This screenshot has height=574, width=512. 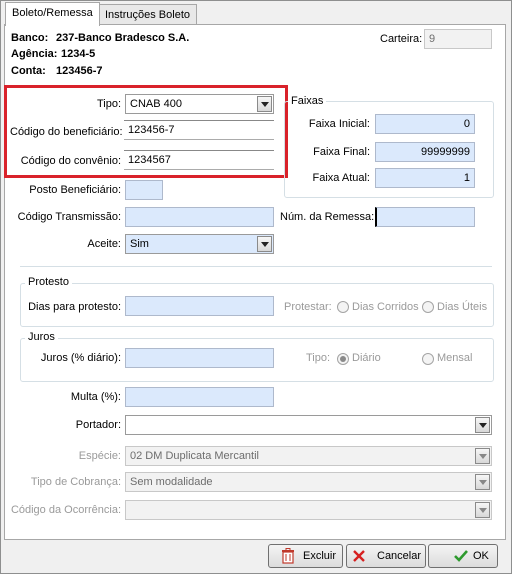 What do you see at coordinates (41, 337) in the screenshot?
I see `juros-title: Juros` at bounding box center [41, 337].